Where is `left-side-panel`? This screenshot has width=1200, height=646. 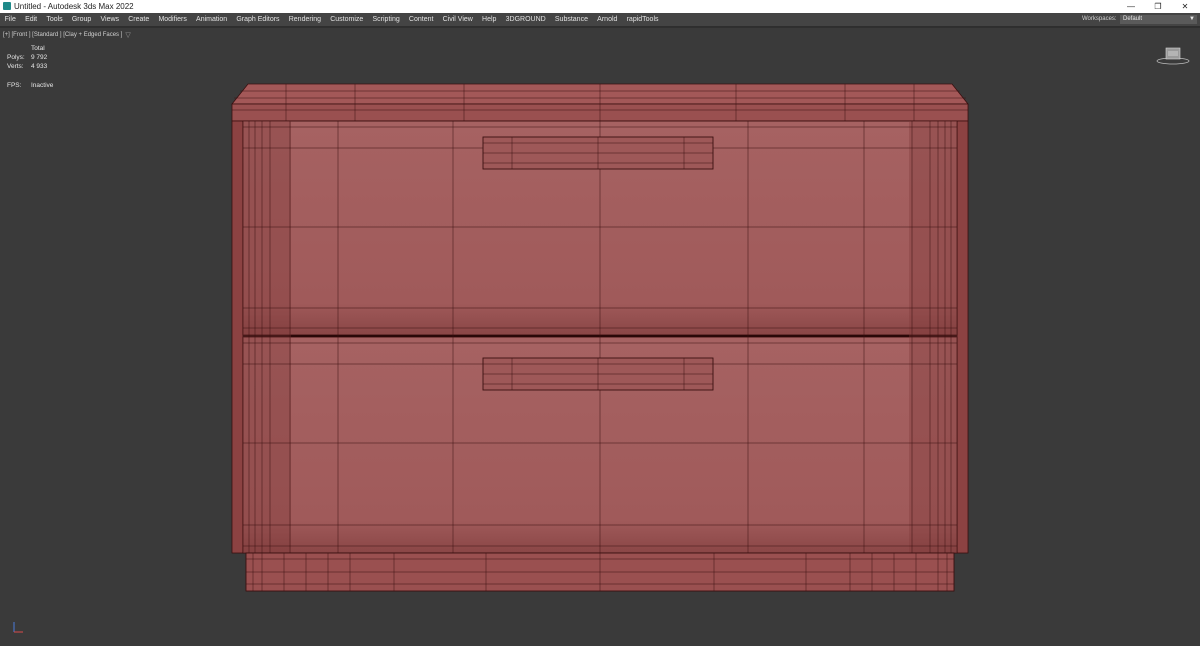
left-side-panel is located at coordinates (237, 337).